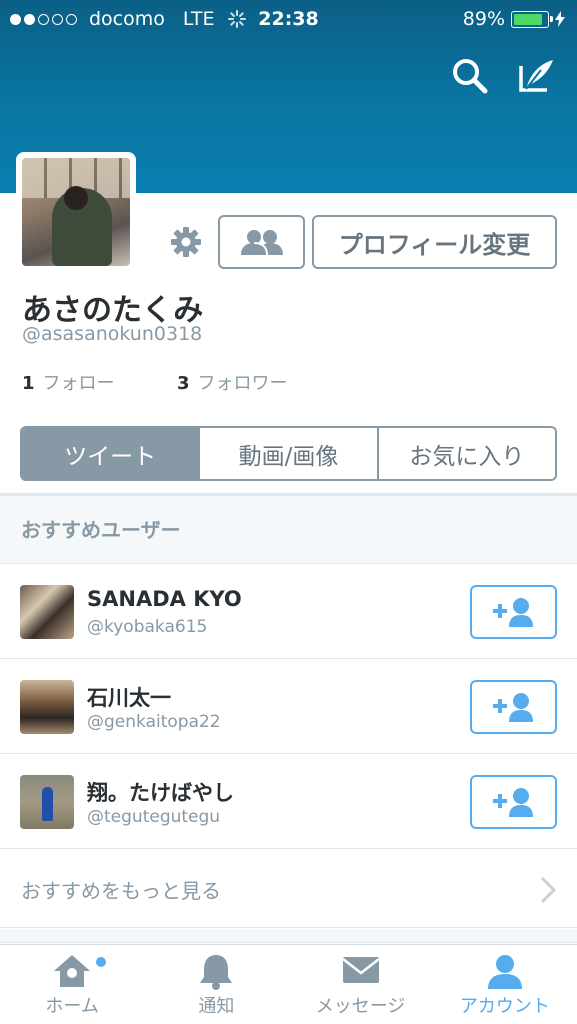 Image resolution: width=577 pixels, height=1024 pixels. I want to click on profile-avatar, so click(76, 212).